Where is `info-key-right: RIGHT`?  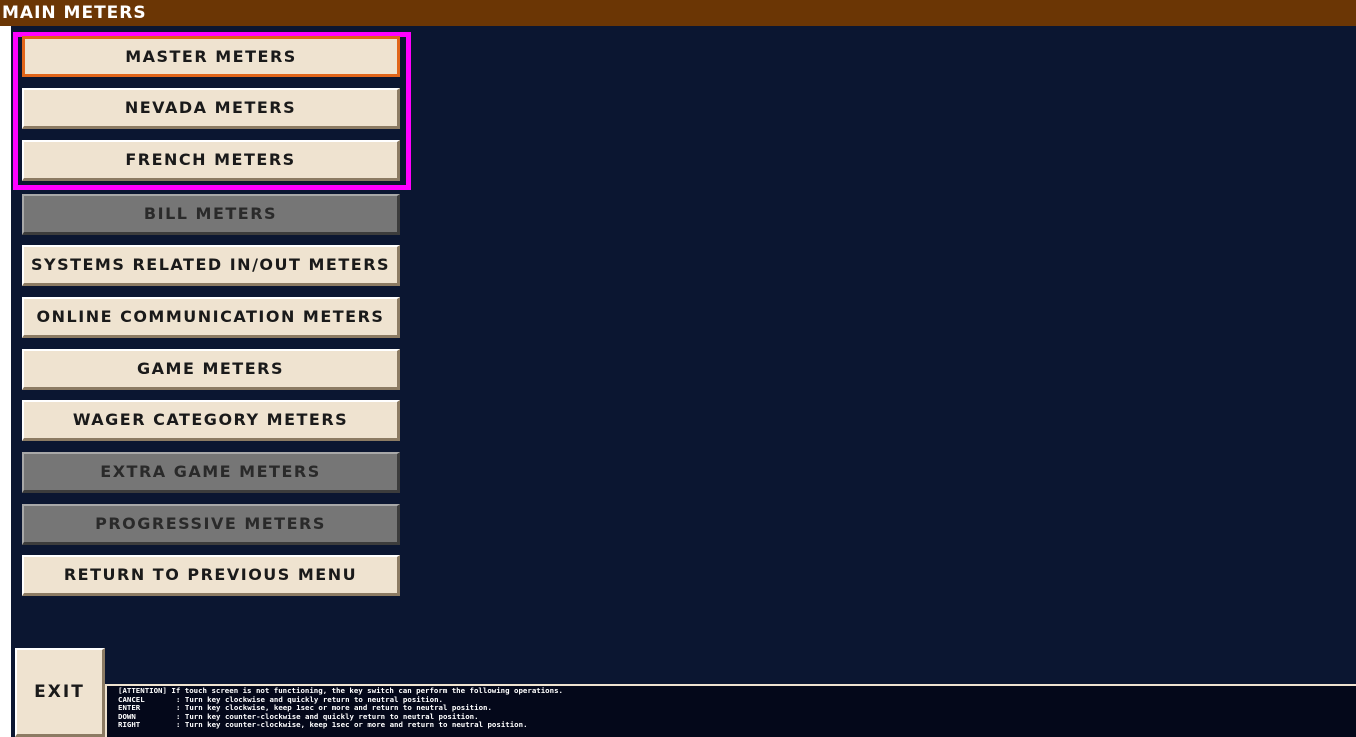
info-key-right: RIGHT is located at coordinates (129, 725).